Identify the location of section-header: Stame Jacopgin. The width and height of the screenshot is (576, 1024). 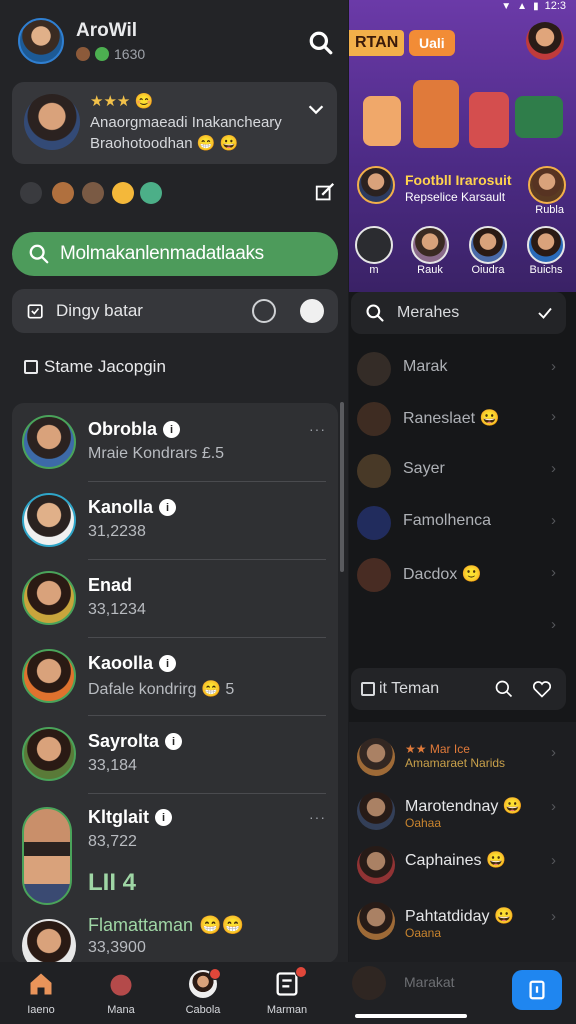
(95, 367).